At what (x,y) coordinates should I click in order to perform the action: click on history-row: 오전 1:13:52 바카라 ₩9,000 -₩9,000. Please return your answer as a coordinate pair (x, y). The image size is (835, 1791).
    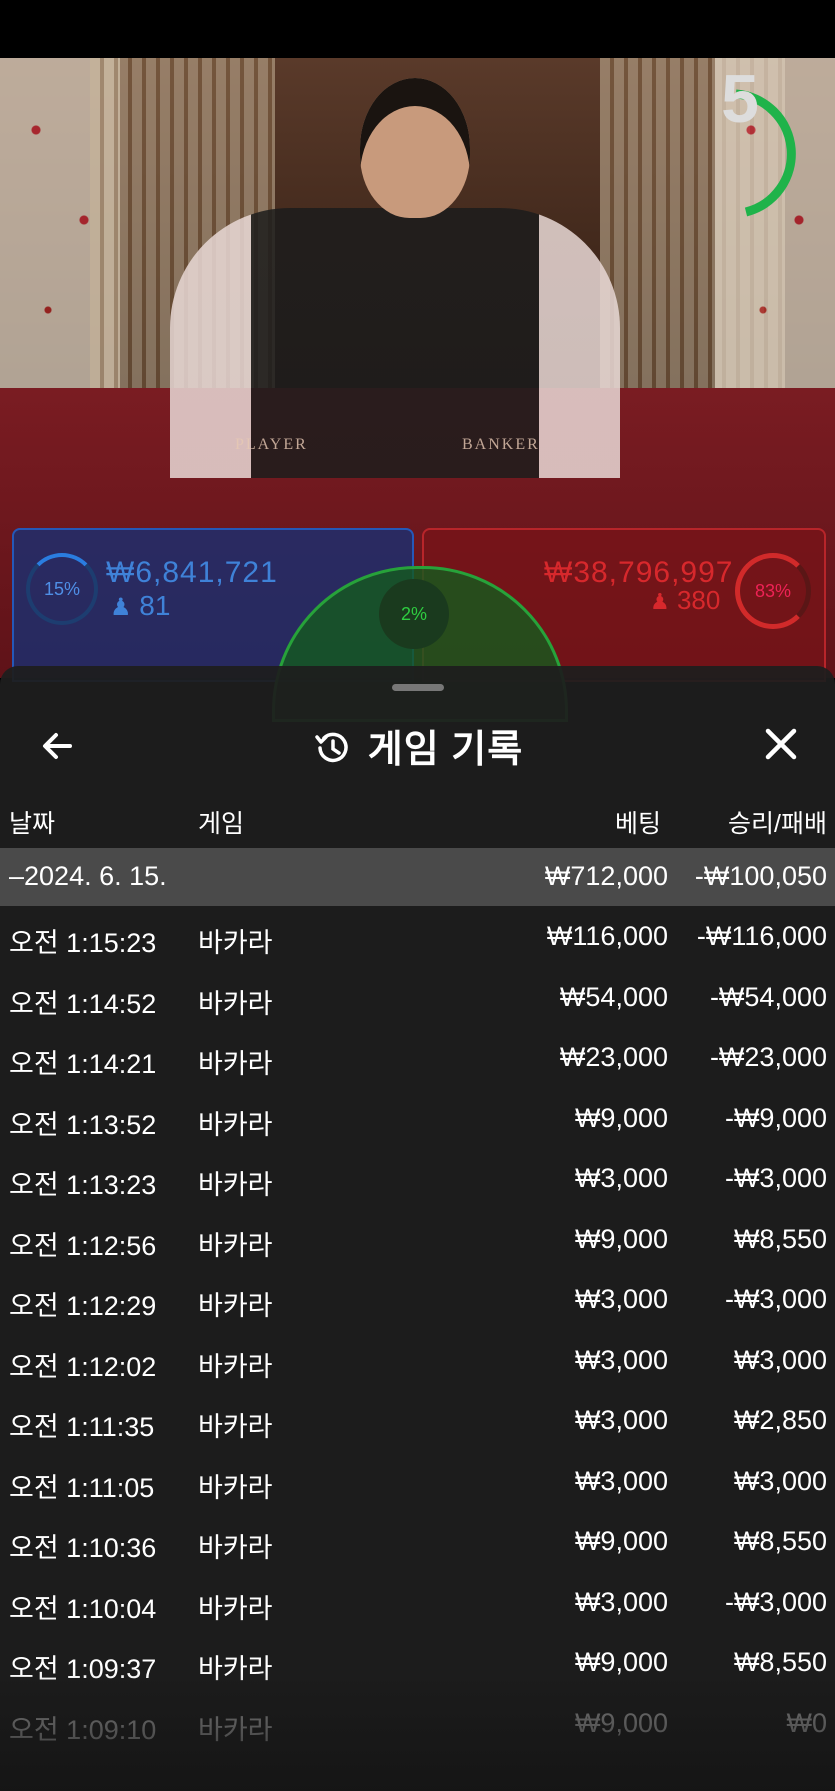
    Looking at the image, I should click on (417, 1120).